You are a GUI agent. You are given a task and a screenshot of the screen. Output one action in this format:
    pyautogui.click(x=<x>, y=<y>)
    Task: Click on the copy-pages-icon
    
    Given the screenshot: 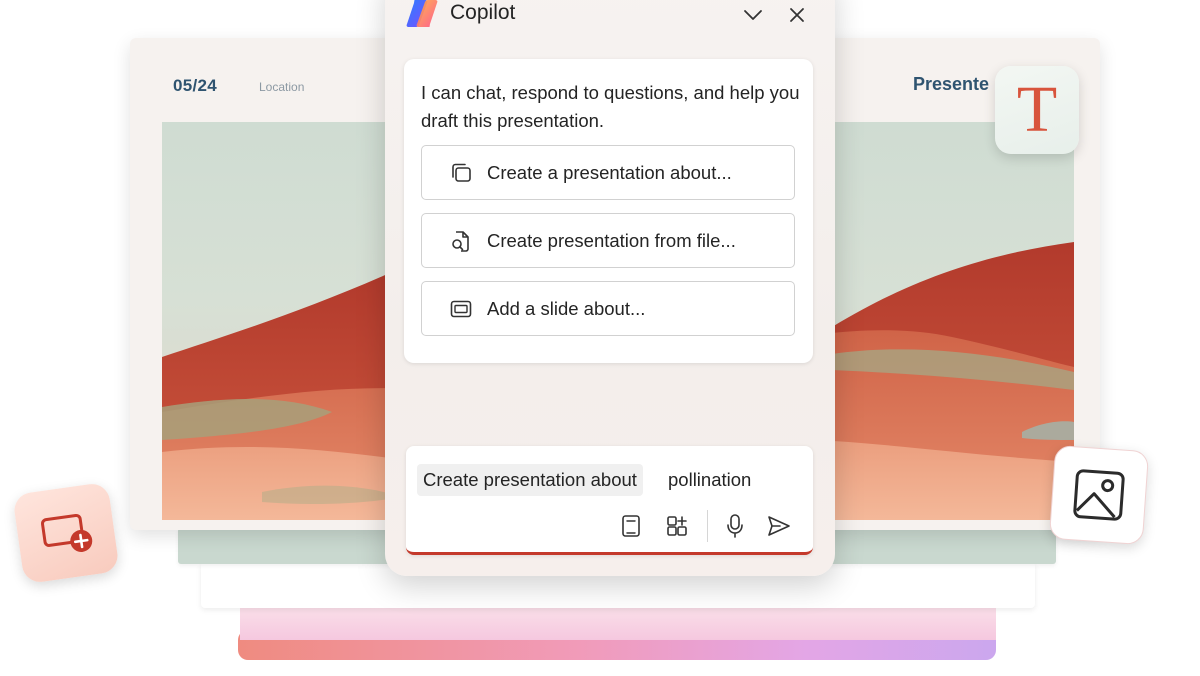 What is the action you would take?
    pyautogui.click(x=461, y=173)
    